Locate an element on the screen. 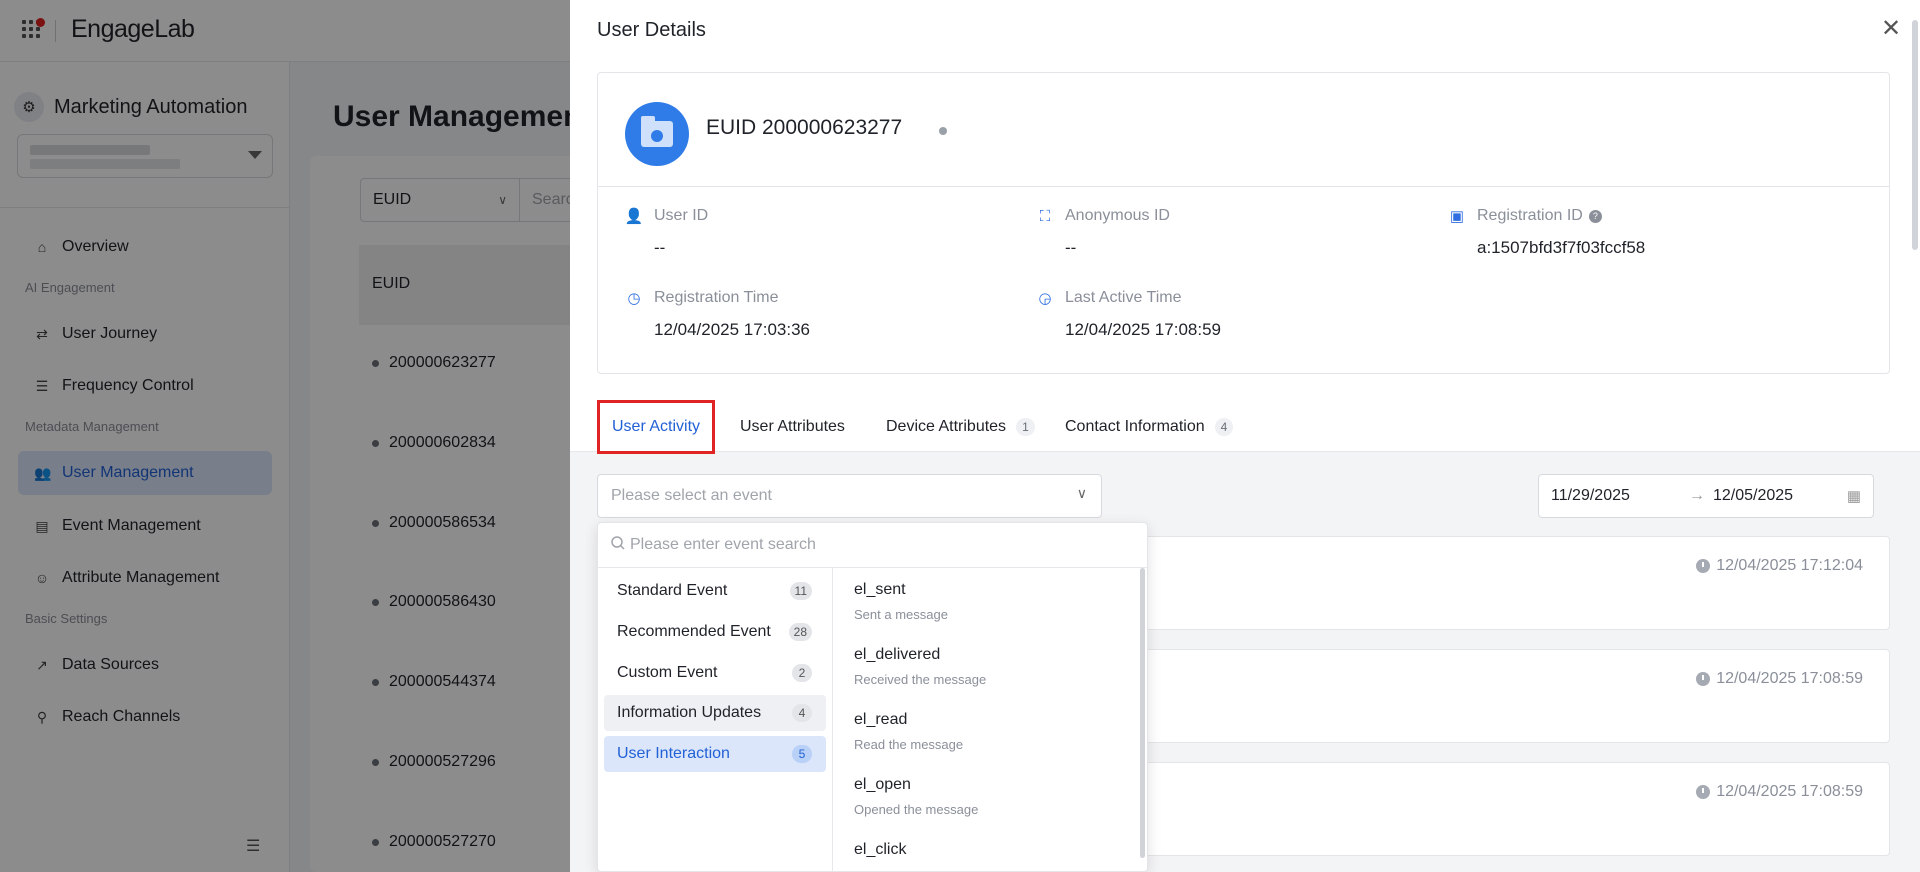 The image size is (1920, 872). field-registration-time: ◷ Registration Time 12/04/2025 17:03:36 is located at coordinates (717, 314).